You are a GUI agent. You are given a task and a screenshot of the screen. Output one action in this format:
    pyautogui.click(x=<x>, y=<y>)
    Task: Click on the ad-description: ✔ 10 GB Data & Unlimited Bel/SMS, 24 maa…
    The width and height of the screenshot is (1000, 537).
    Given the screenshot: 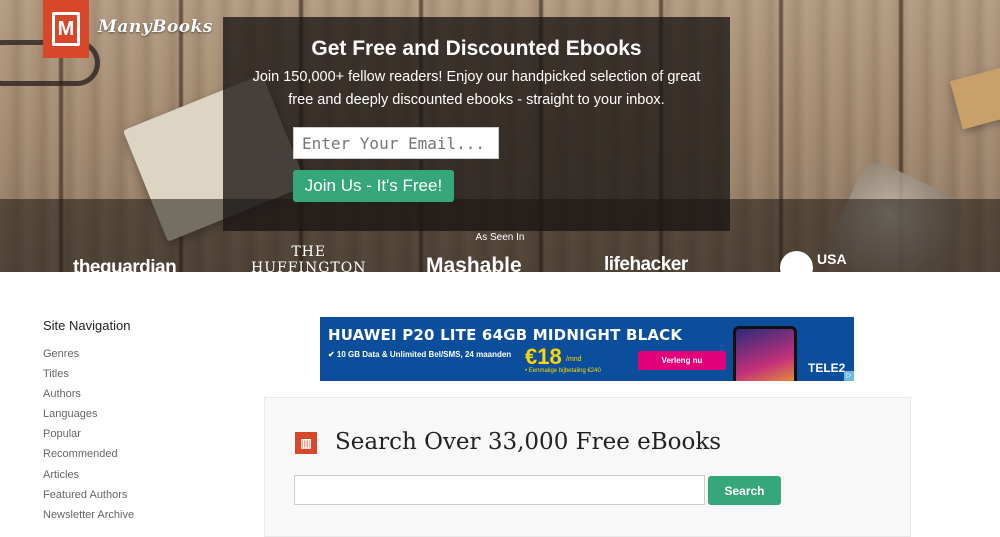 What is the action you would take?
    pyautogui.click(x=420, y=354)
    